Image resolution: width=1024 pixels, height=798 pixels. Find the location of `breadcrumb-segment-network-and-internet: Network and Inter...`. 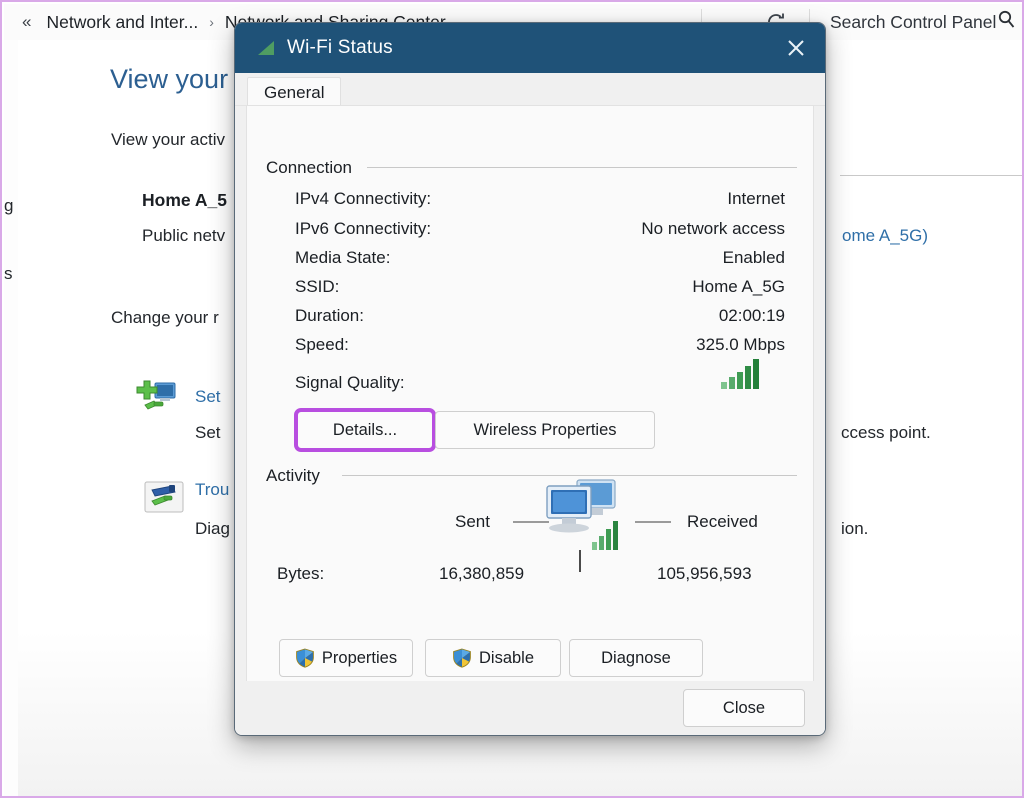

breadcrumb-segment-network-and-internet: Network and Inter... is located at coordinates (122, 22).